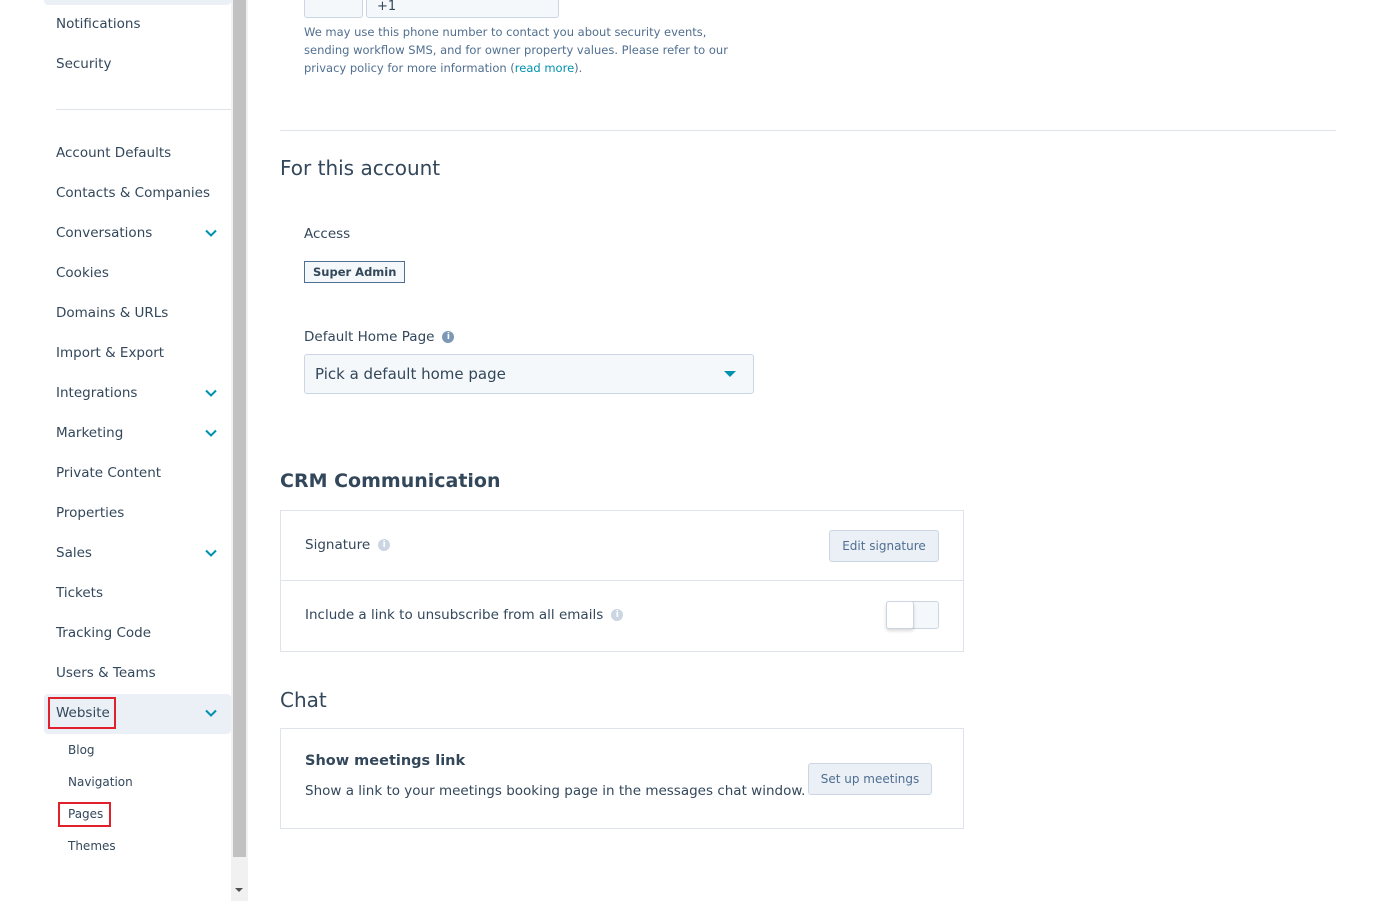 The image size is (1386, 915). What do you see at coordinates (544, 68) in the screenshot?
I see `read-more-link: read more` at bounding box center [544, 68].